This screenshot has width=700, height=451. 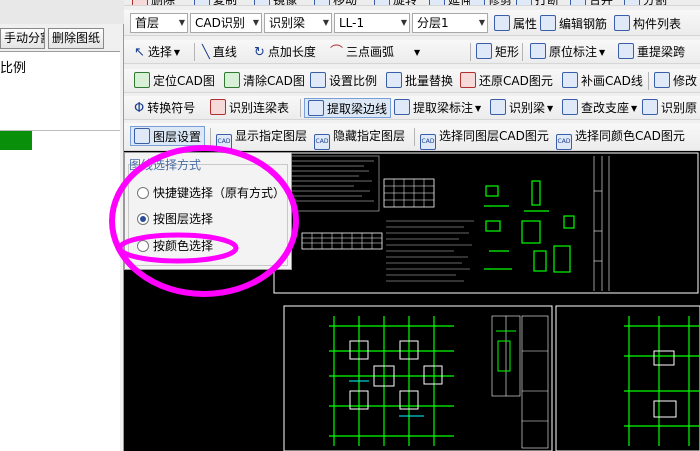 What do you see at coordinates (419, 81) in the screenshot?
I see `batch-replace-button: 批量替换` at bounding box center [419, 81].